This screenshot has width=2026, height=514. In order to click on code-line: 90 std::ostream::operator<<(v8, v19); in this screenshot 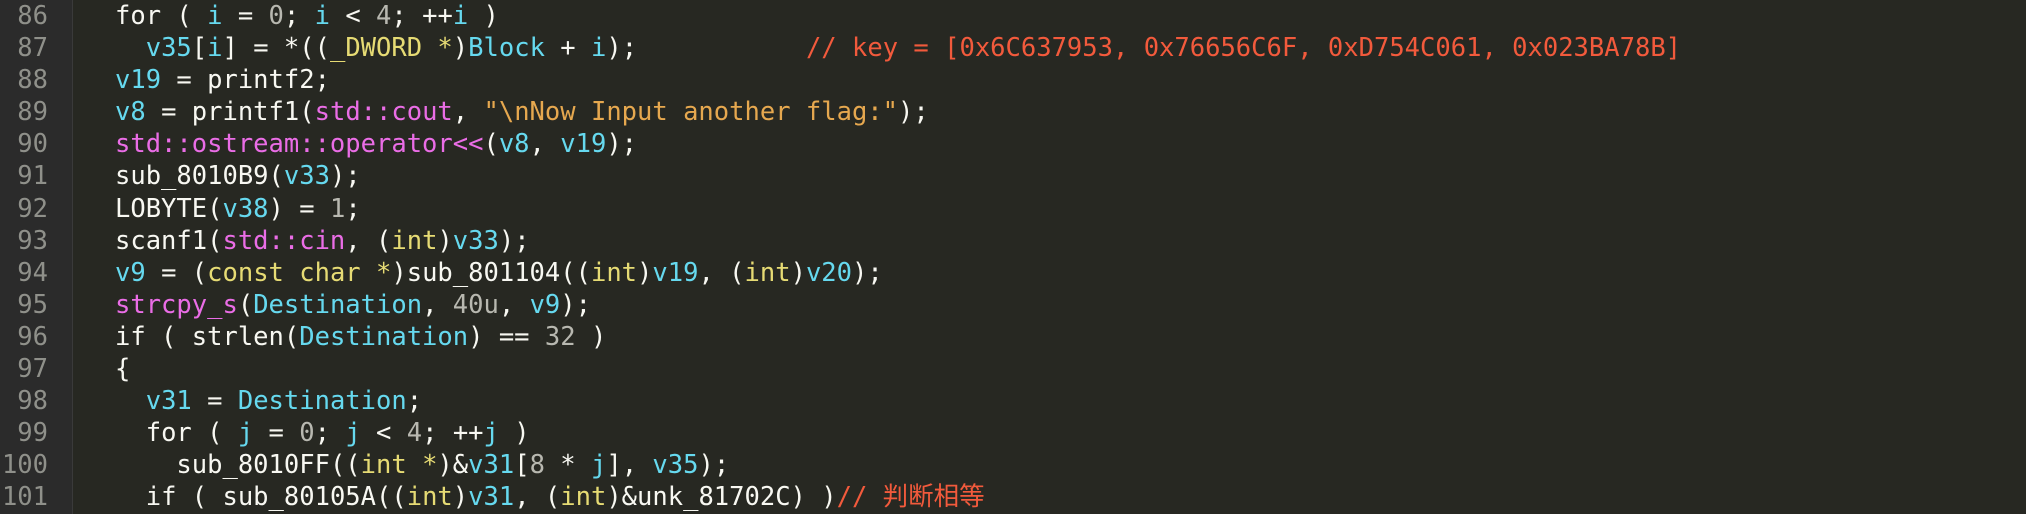, I will do `click(1013, 144)`.